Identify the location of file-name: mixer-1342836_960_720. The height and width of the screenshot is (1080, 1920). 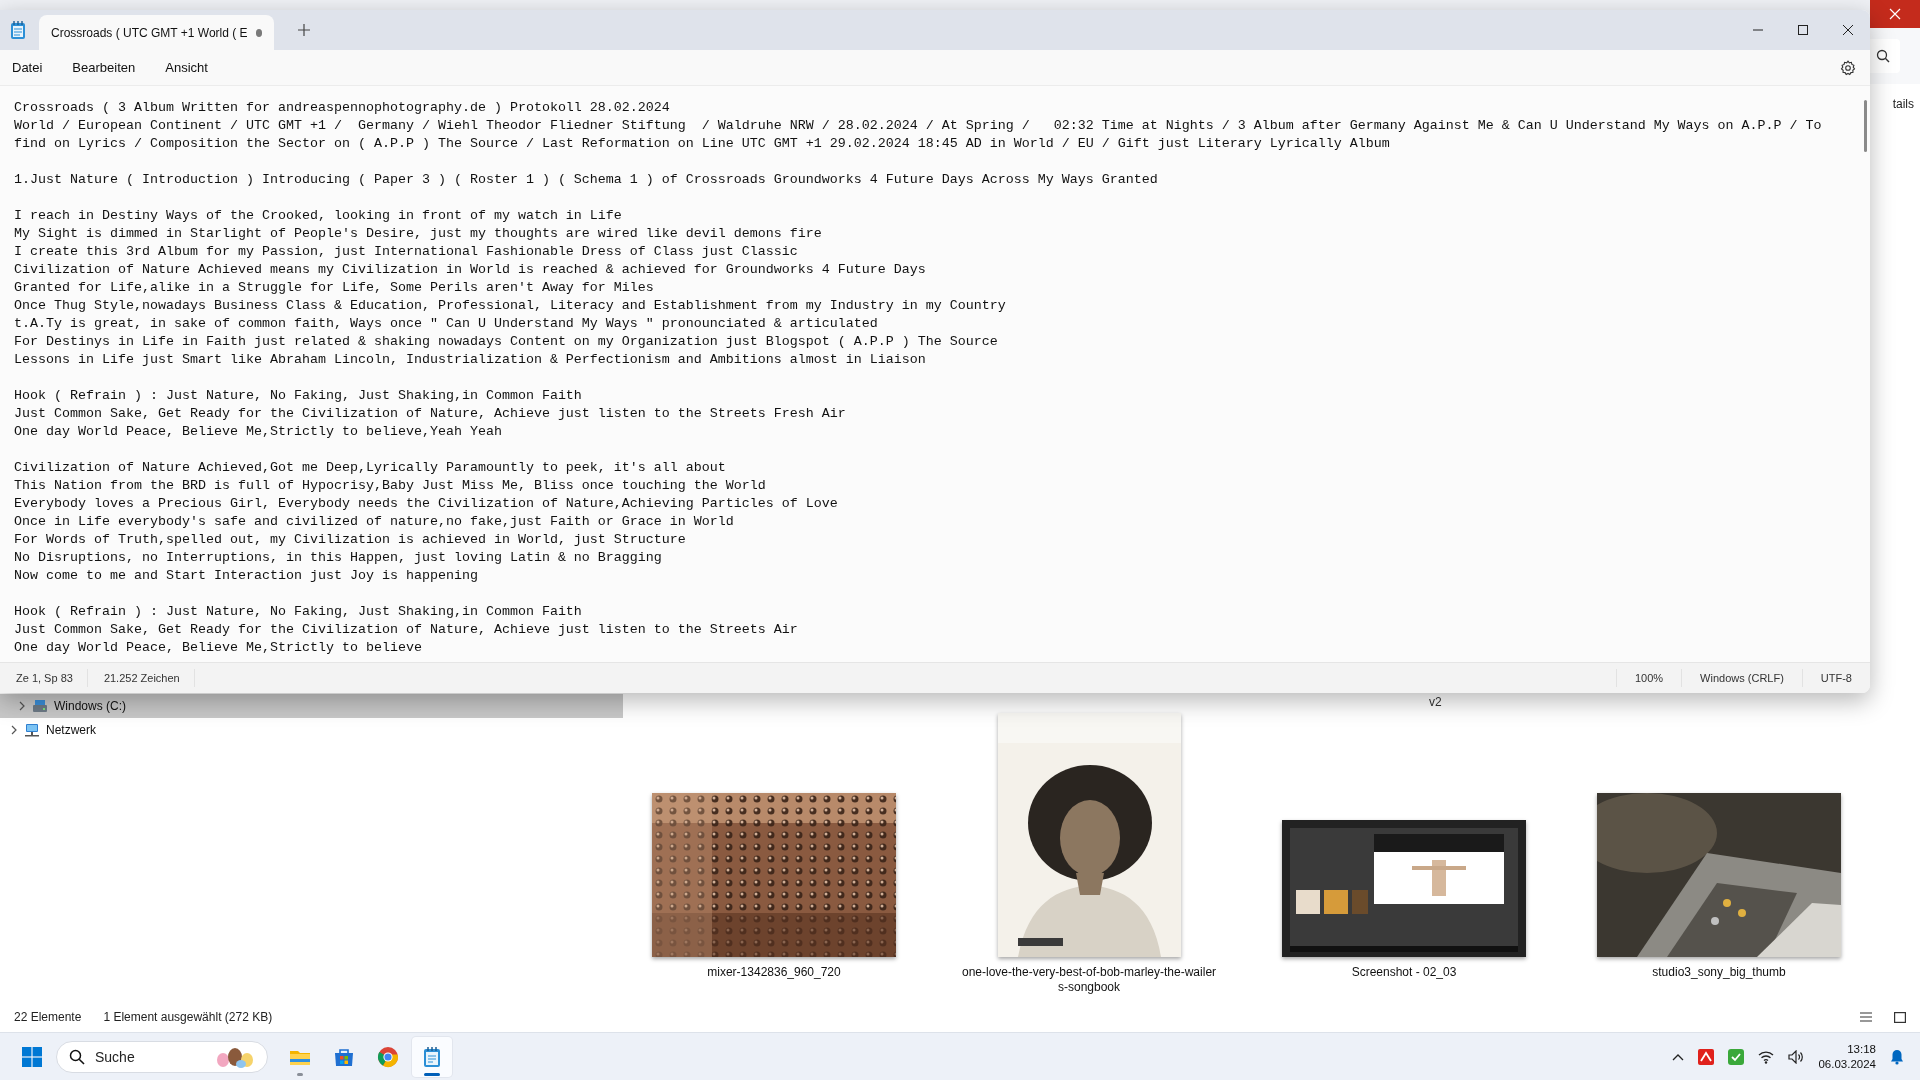
(774, 972).